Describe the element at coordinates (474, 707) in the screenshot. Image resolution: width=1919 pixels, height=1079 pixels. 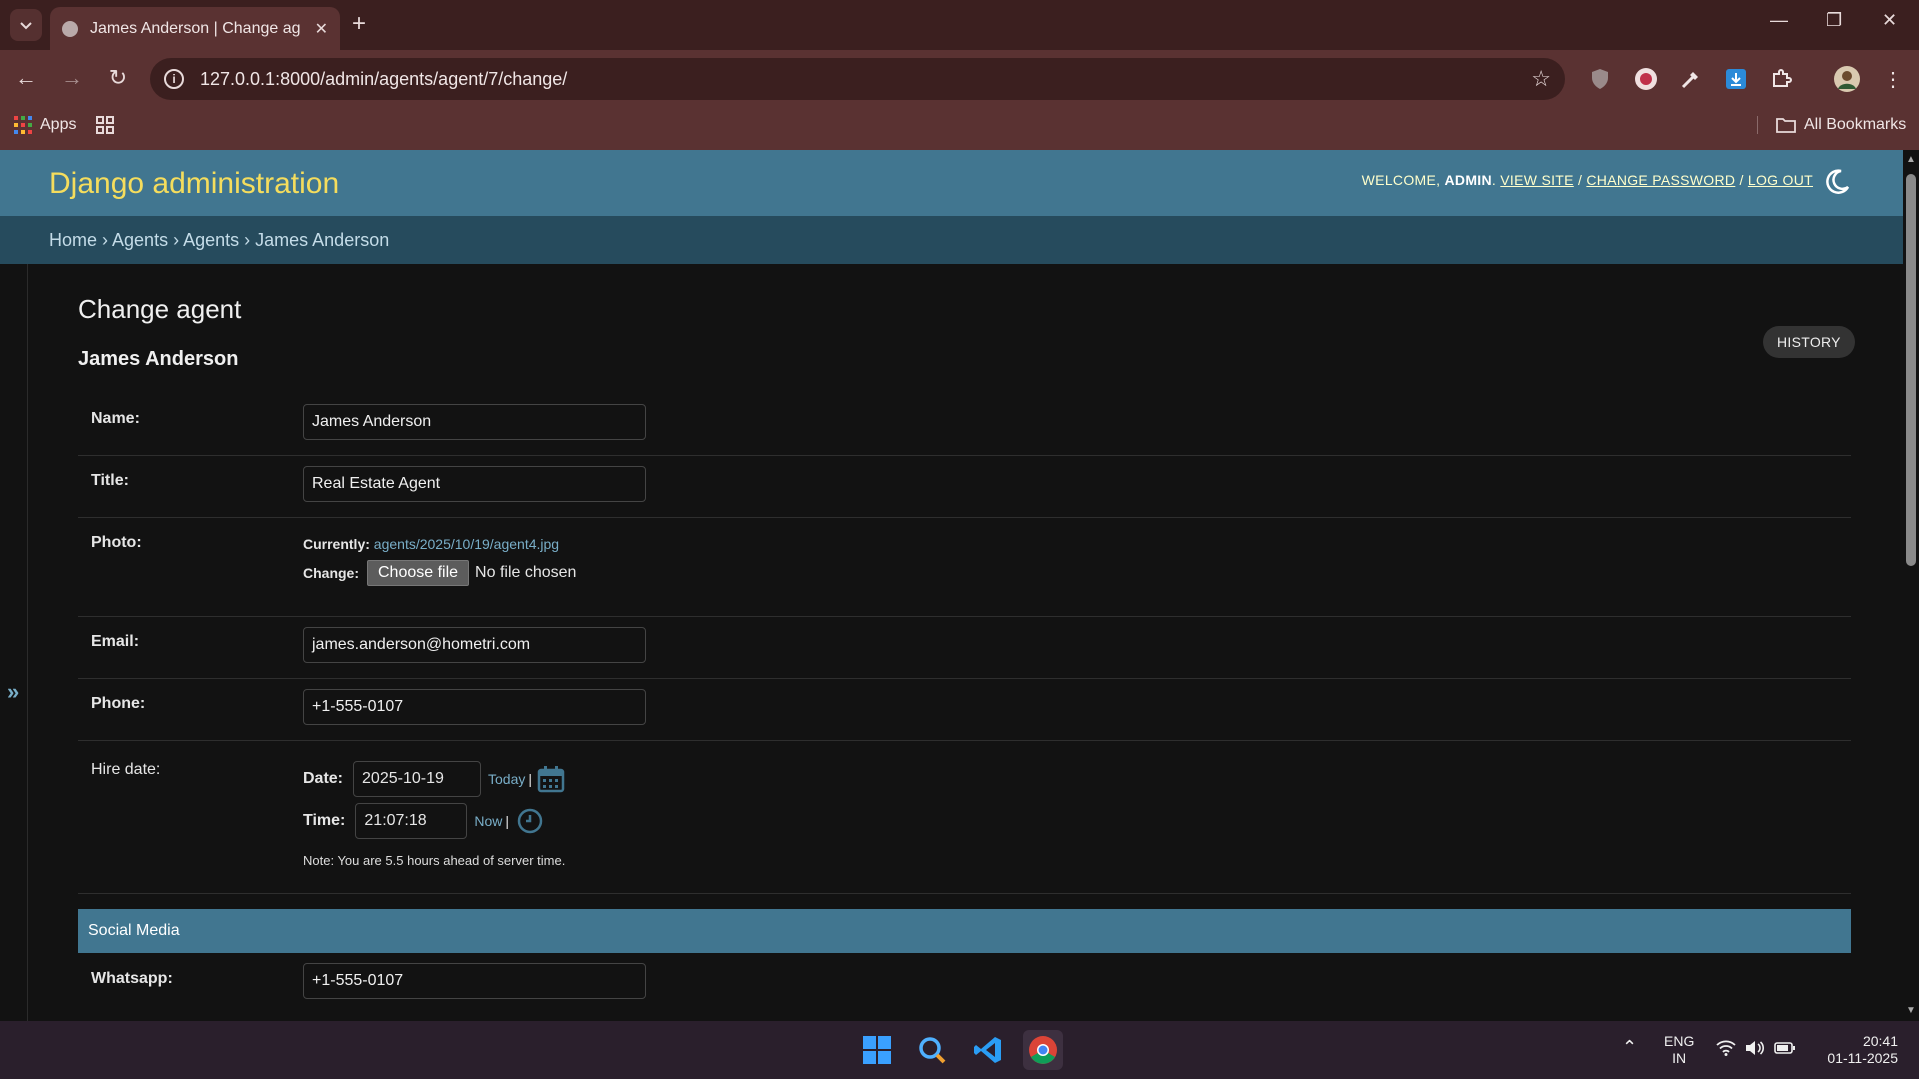
I see `phone-input: +1-555-0107` at that location.